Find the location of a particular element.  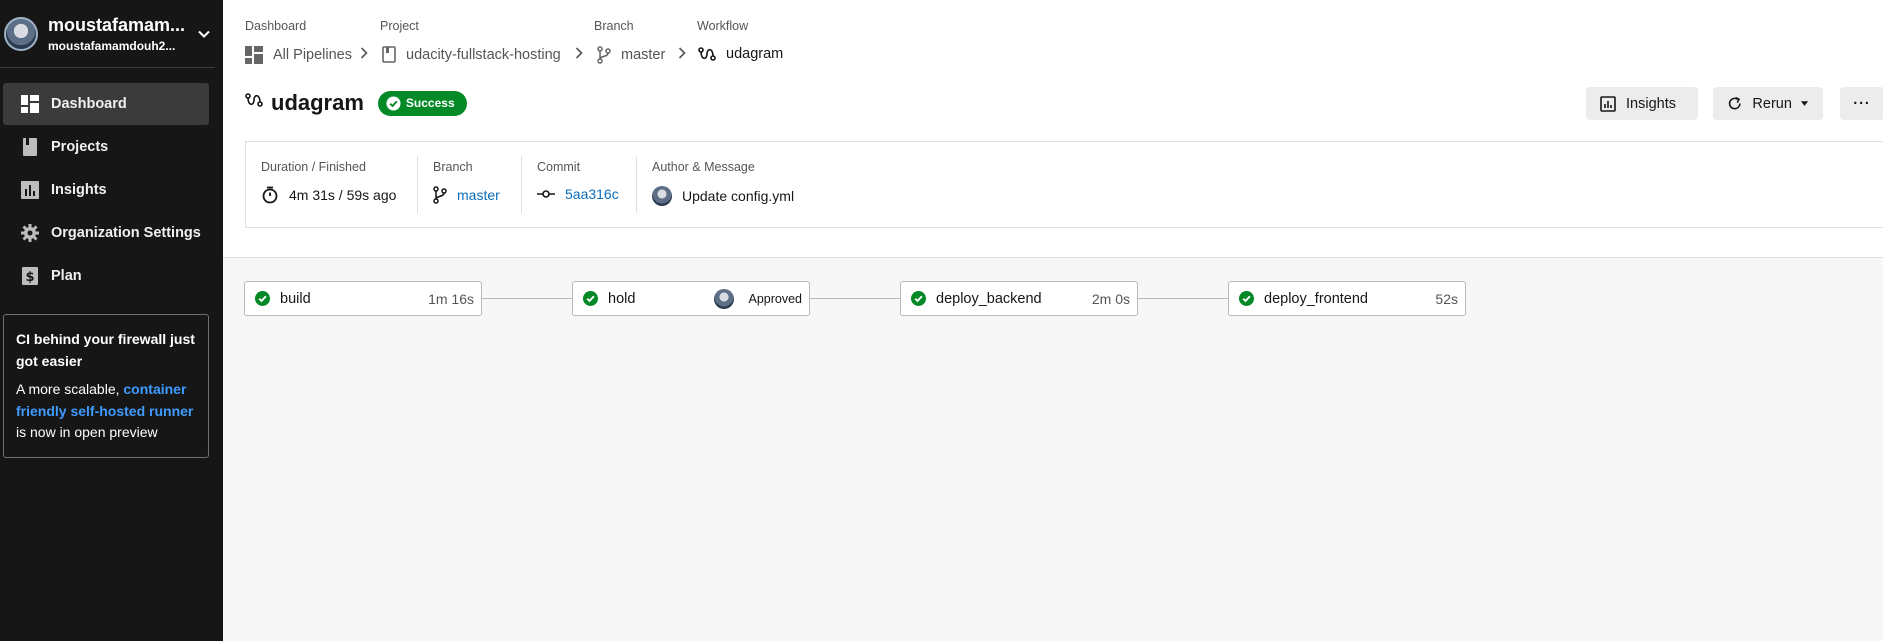

commit-link: 5aa316c is located at coordinates (579, 194).